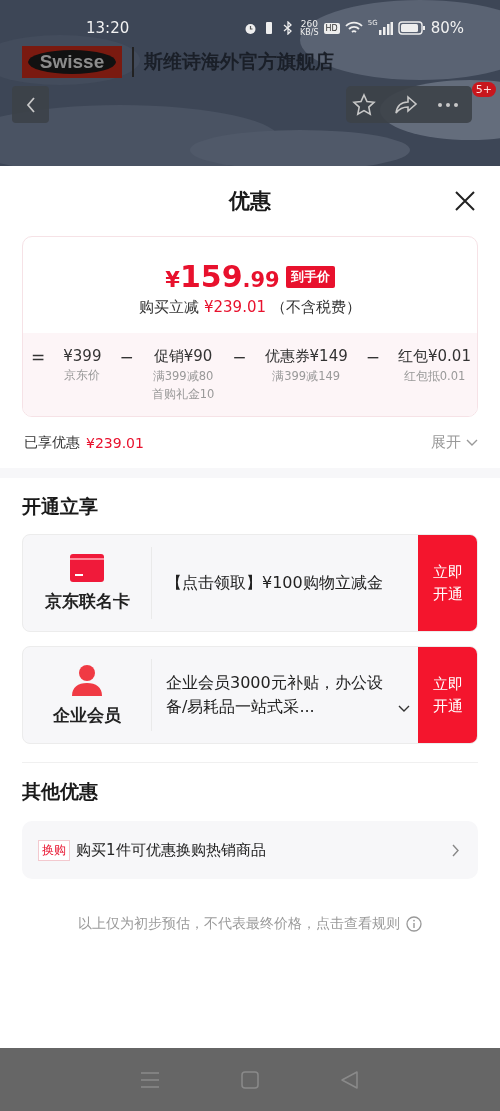  I want to click on chevron-left-icon, so click(30, 104).